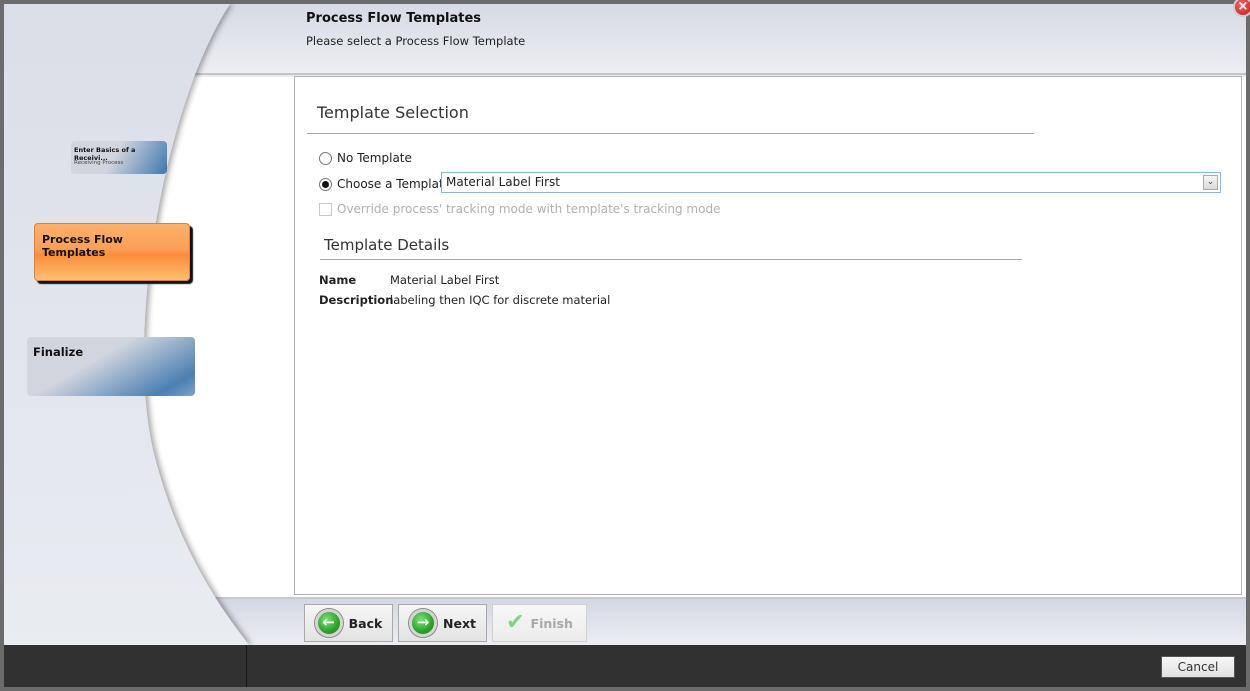 This screenshot has height=691, width=1250. I want to click on detail-name-value: Material Label First, so click(445, 280).